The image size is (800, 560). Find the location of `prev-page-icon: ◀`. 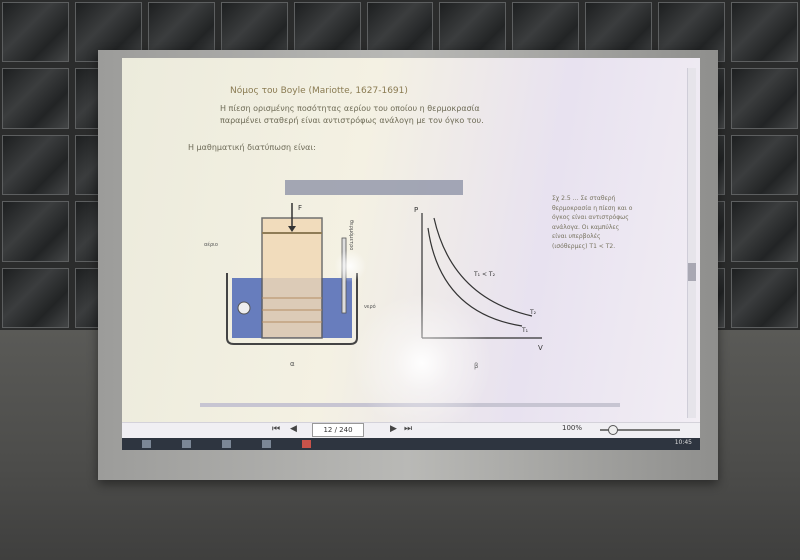

prev-page-icon: ◀ is located at coordinates (293, 429).